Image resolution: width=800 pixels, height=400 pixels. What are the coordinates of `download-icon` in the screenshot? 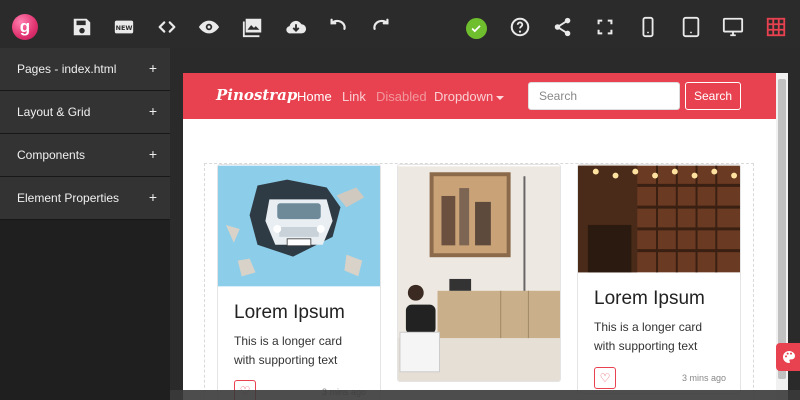 It's located at (296, 27).